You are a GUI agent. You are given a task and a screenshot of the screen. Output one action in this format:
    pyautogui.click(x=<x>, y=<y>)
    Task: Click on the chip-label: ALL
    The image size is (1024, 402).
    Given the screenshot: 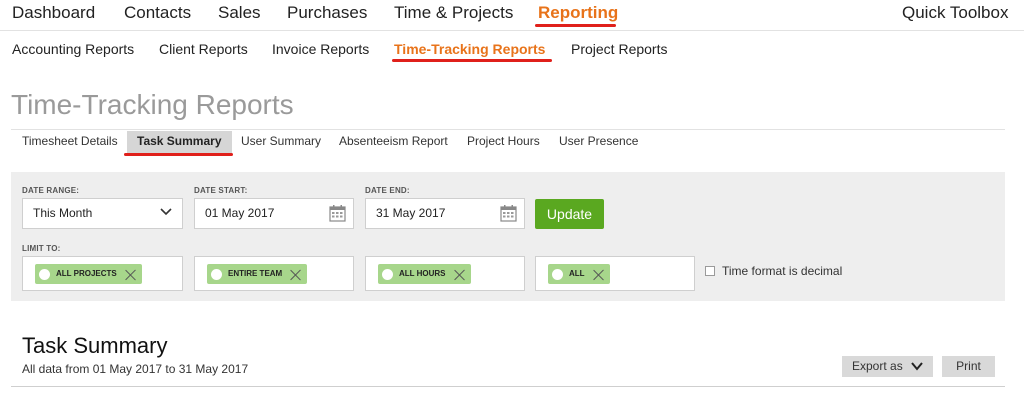 What is the action you would take?
    pyautogui.click(x=577, y=273)
    